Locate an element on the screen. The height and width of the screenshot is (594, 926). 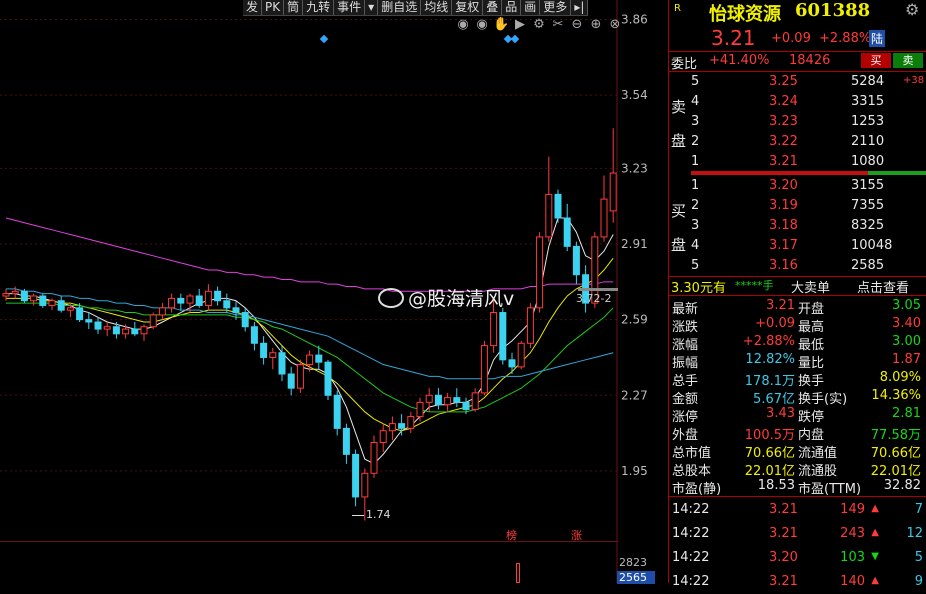
book-price: 3.24 is located at coordinates (783, 101).